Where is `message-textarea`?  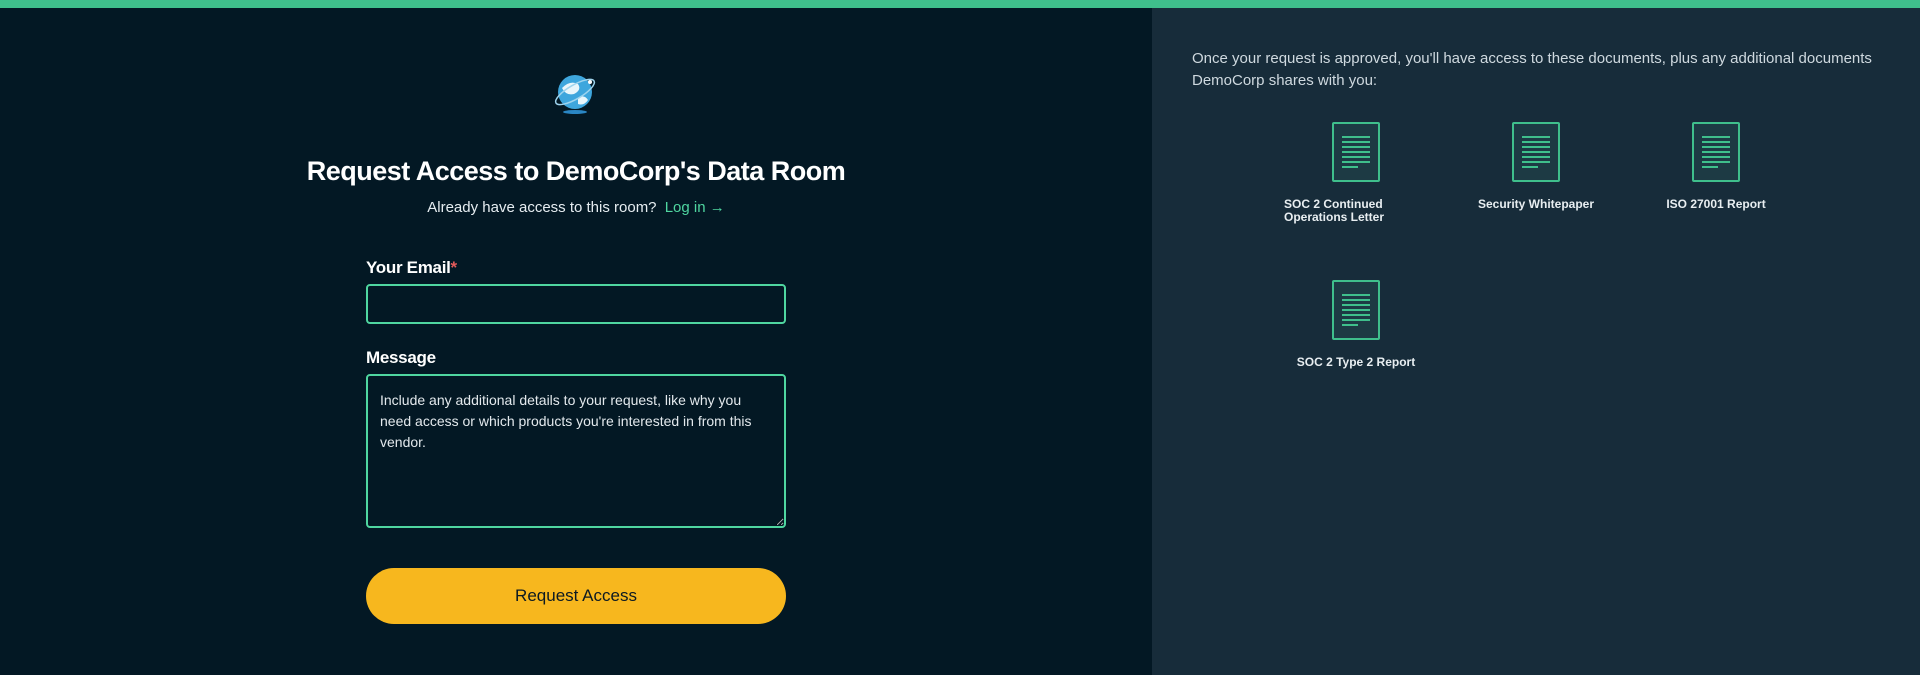
message-textarea is located at coordinates (576, 451).